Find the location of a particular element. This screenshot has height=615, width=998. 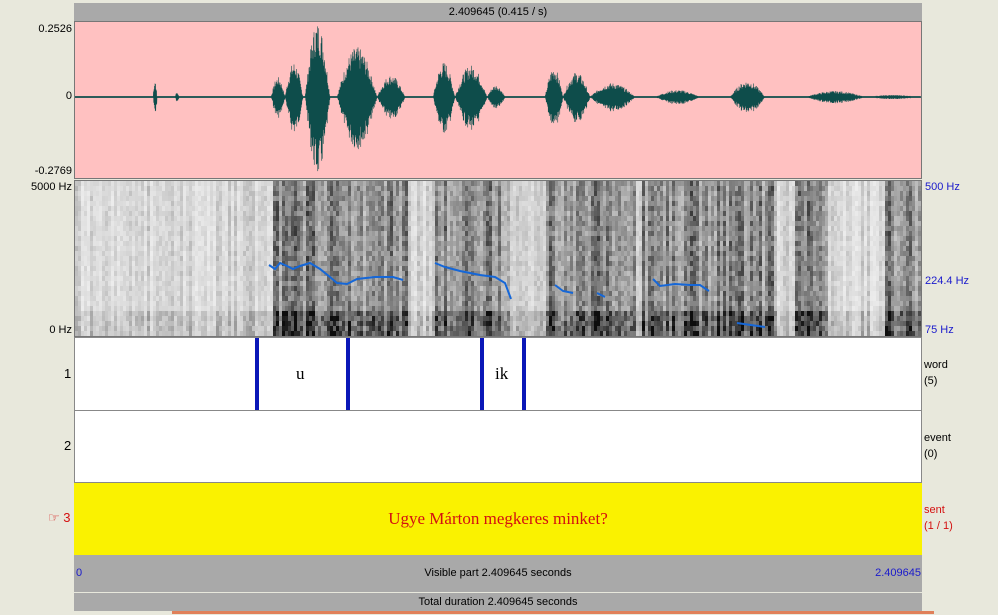

tier-word: u ik is located at coordinates (498, 373).